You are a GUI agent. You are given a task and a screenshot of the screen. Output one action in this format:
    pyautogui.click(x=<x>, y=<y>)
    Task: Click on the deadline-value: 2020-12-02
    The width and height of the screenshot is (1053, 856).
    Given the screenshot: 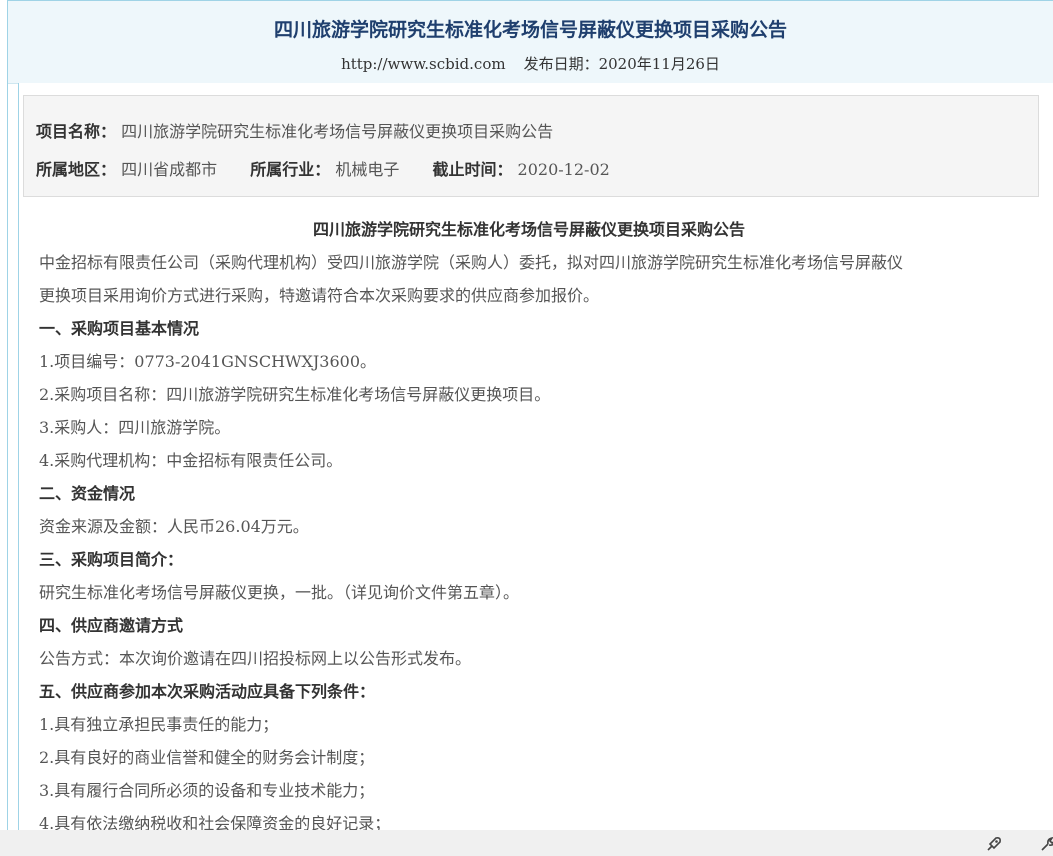 What is the action you would take?
    pyautogui.click(x=563, y=169)
    